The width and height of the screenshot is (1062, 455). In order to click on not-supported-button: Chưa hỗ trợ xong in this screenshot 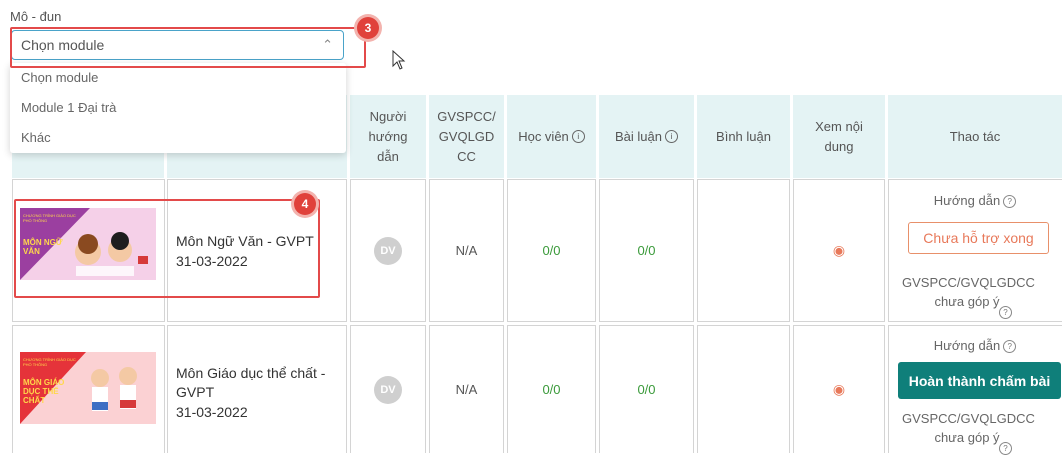, I will do `click(978, 238)`.